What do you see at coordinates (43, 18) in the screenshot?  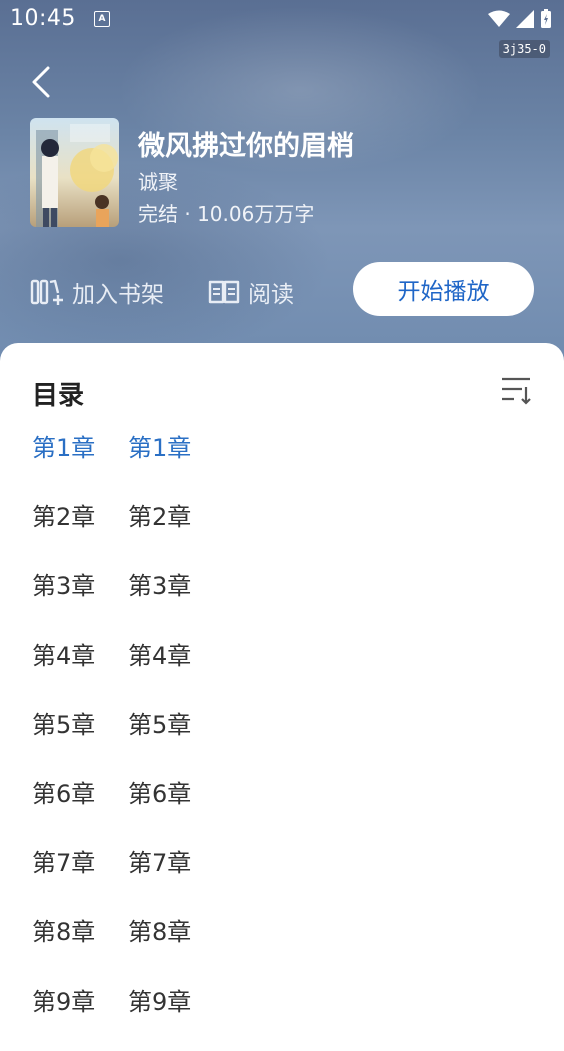 I see `status-time: 10:45` at bounding box center [43, 18].